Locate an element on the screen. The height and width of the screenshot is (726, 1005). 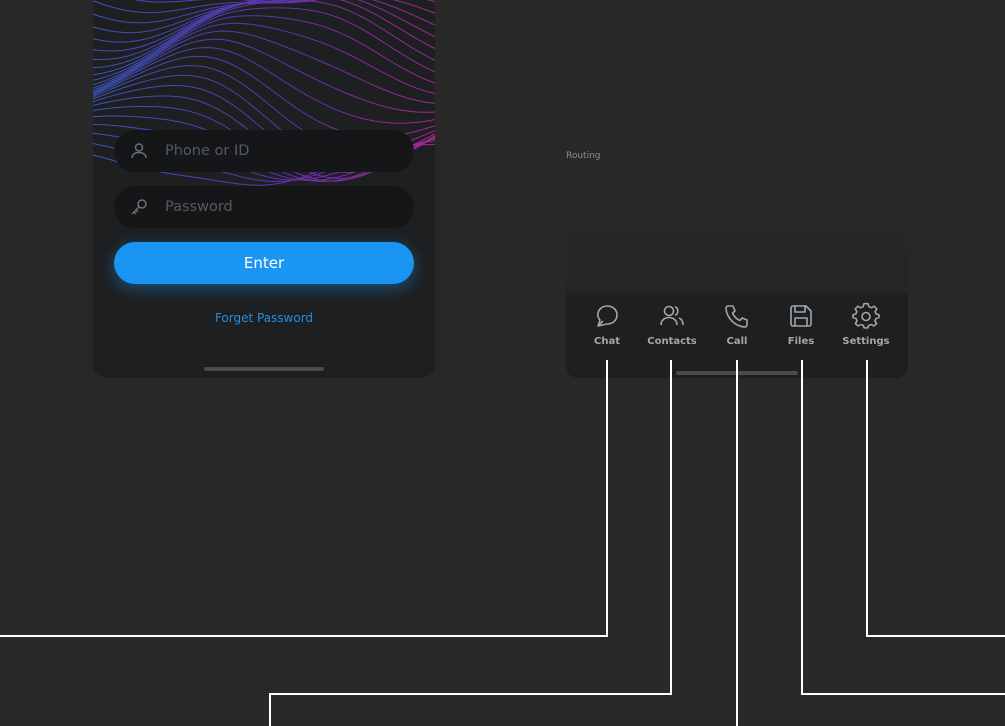
tab-chat-label: Chat is located at coordinates (607, 341).